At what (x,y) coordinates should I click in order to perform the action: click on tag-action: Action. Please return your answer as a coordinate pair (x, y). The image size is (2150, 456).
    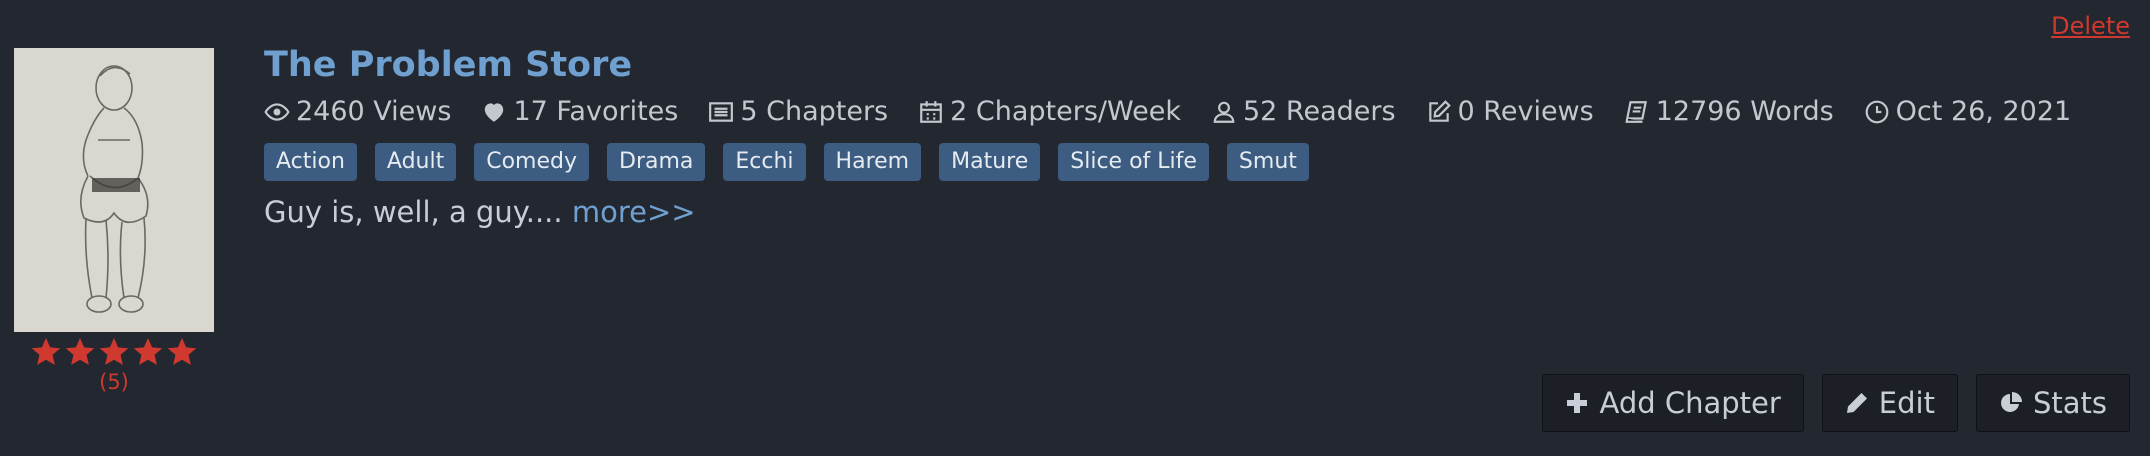
    Looking at the image, I should click on (310, 162).